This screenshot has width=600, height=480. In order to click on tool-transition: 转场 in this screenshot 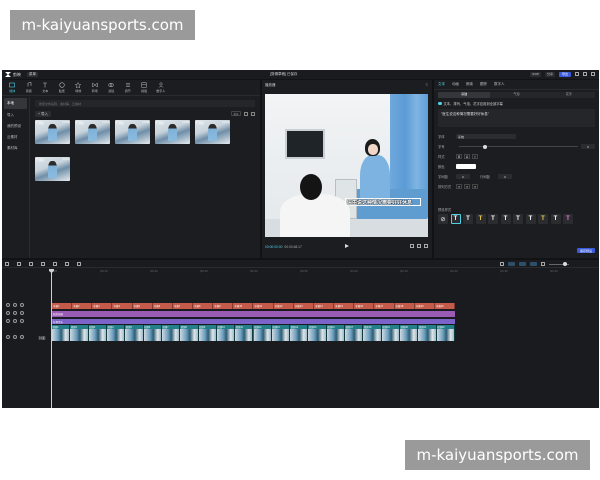, I will do `click(95, 88)`.